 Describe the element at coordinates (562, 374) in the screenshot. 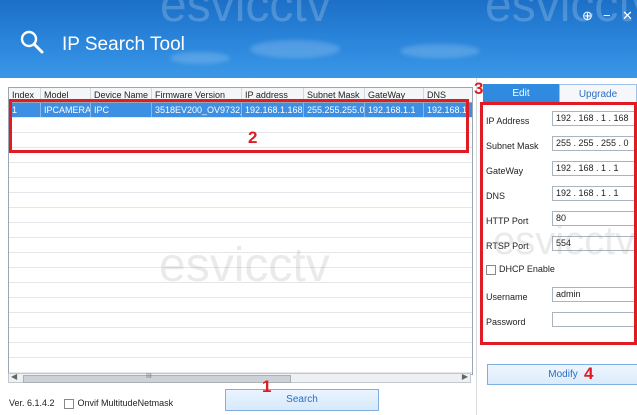

I see `modify-button: Modify` at that location.